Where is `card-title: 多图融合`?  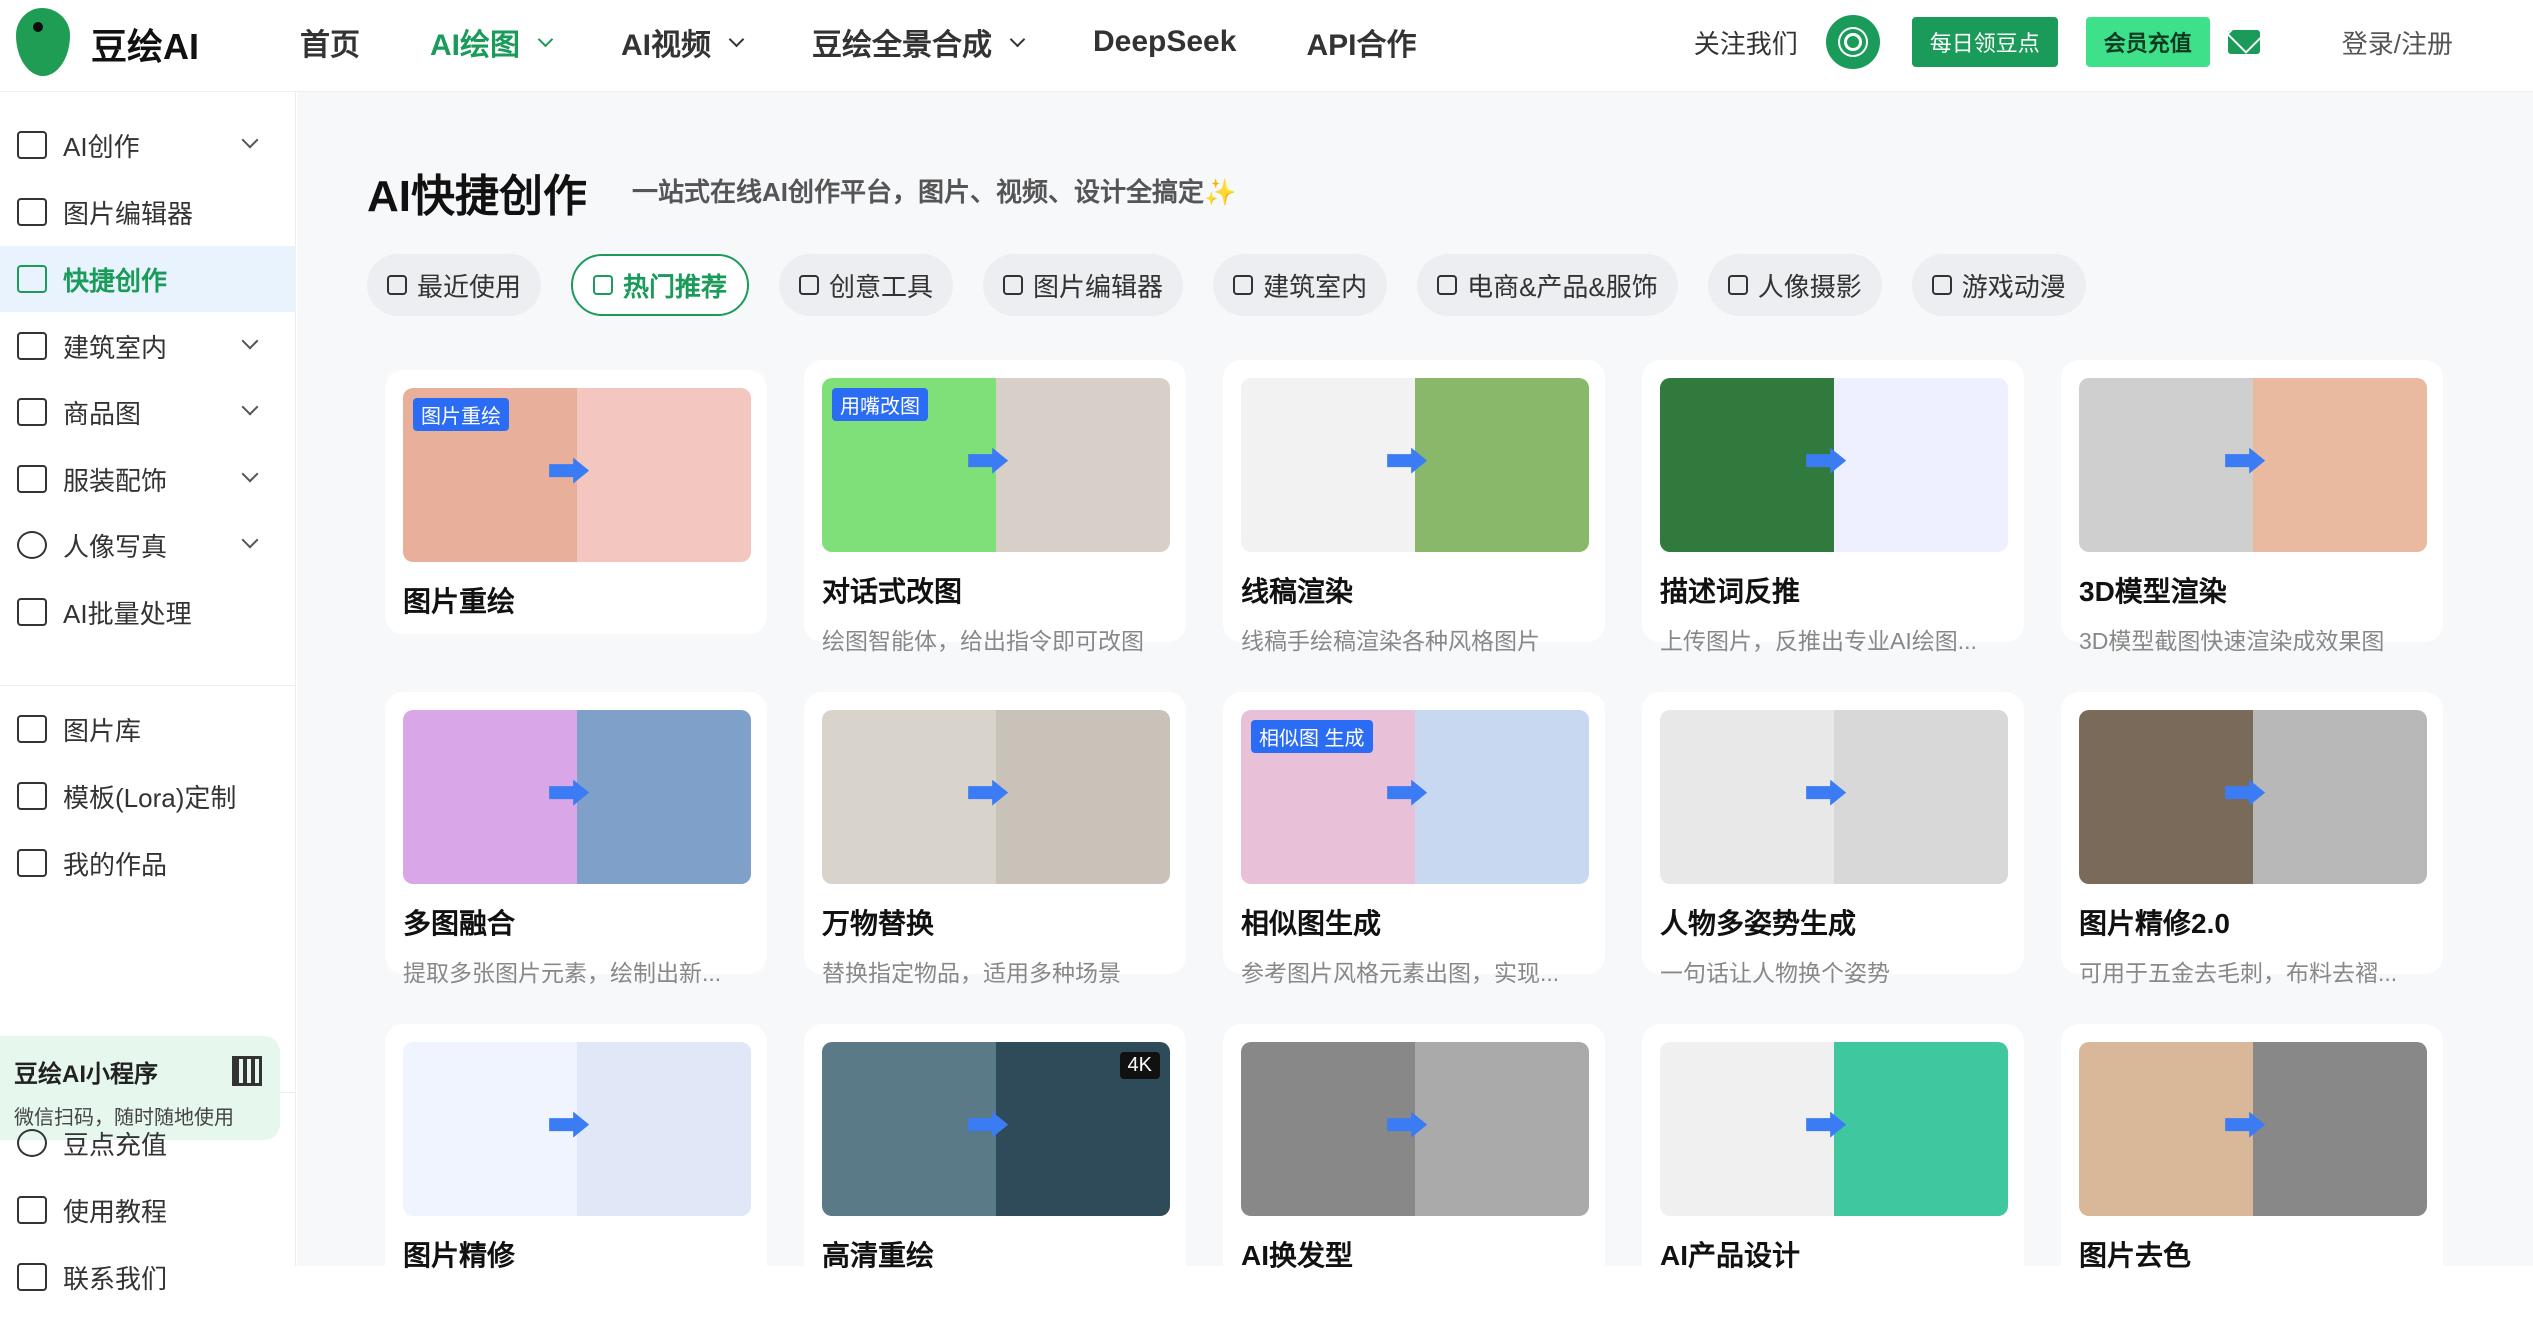 card-title: 多图融合 is located at coordinates (459, 923).